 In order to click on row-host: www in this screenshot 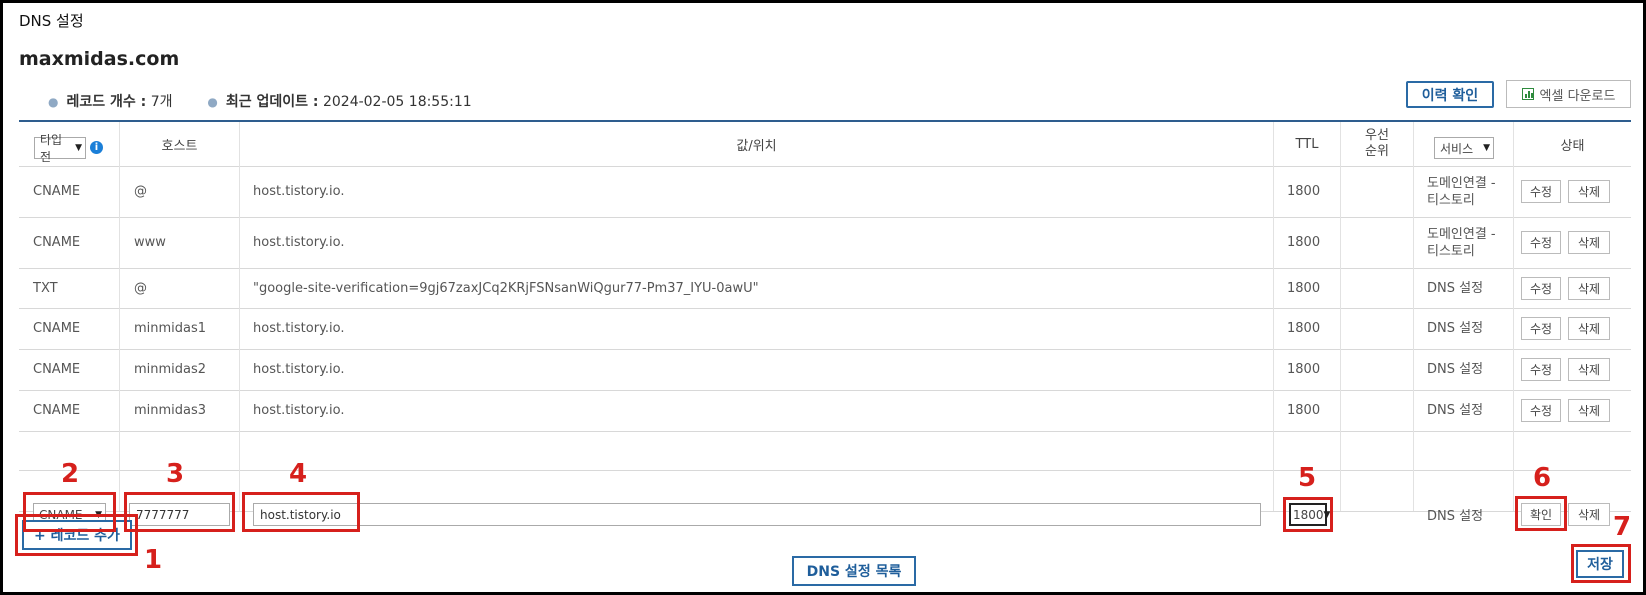, I will do `click(150, 242)`.